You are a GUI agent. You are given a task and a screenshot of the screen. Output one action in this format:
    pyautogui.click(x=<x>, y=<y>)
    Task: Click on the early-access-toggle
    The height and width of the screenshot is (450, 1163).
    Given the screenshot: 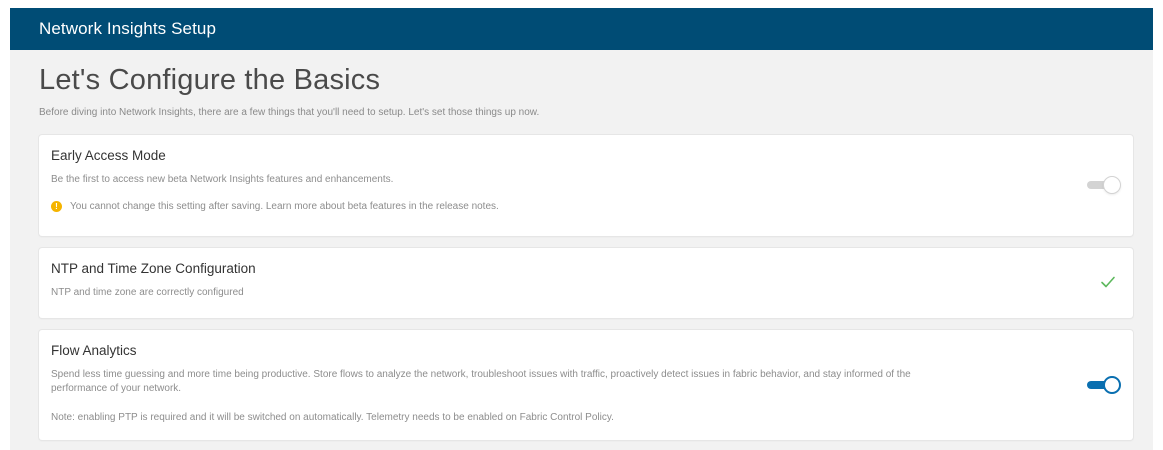 What is the action you would take?
    pyautogui.click(x=1104, y=185)
    